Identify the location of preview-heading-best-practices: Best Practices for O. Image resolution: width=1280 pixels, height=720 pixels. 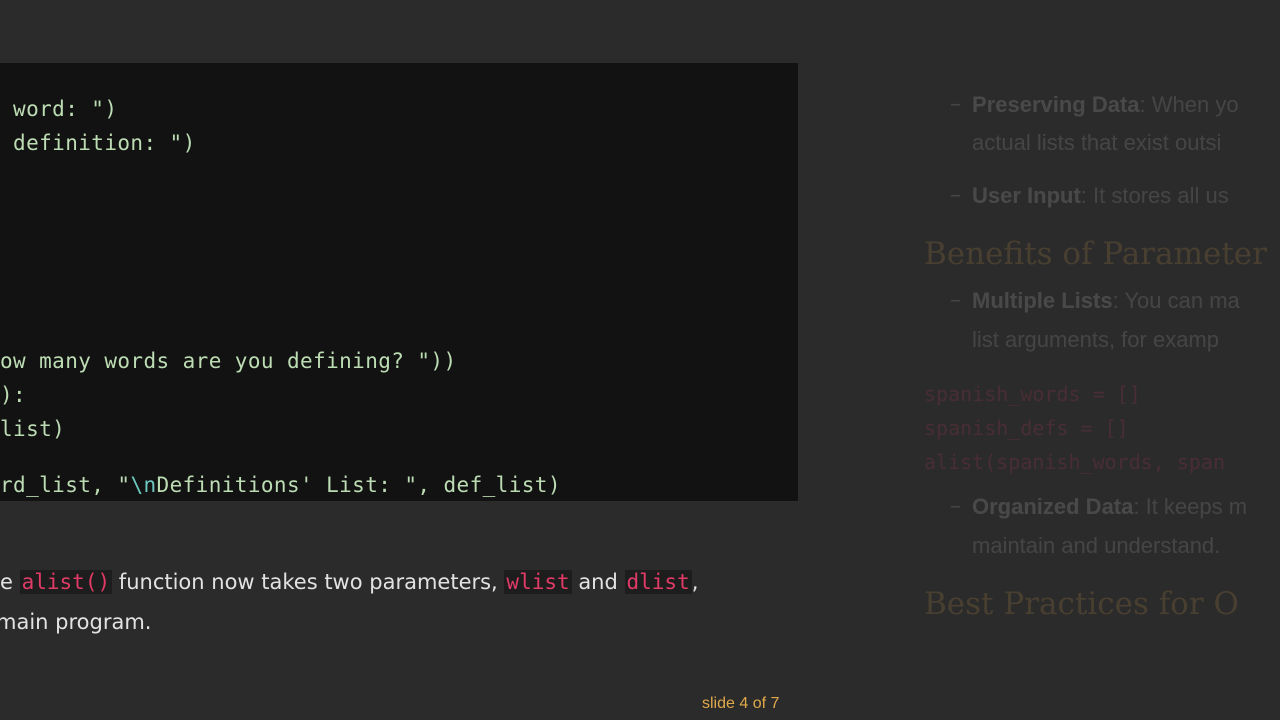
(1081, 604).